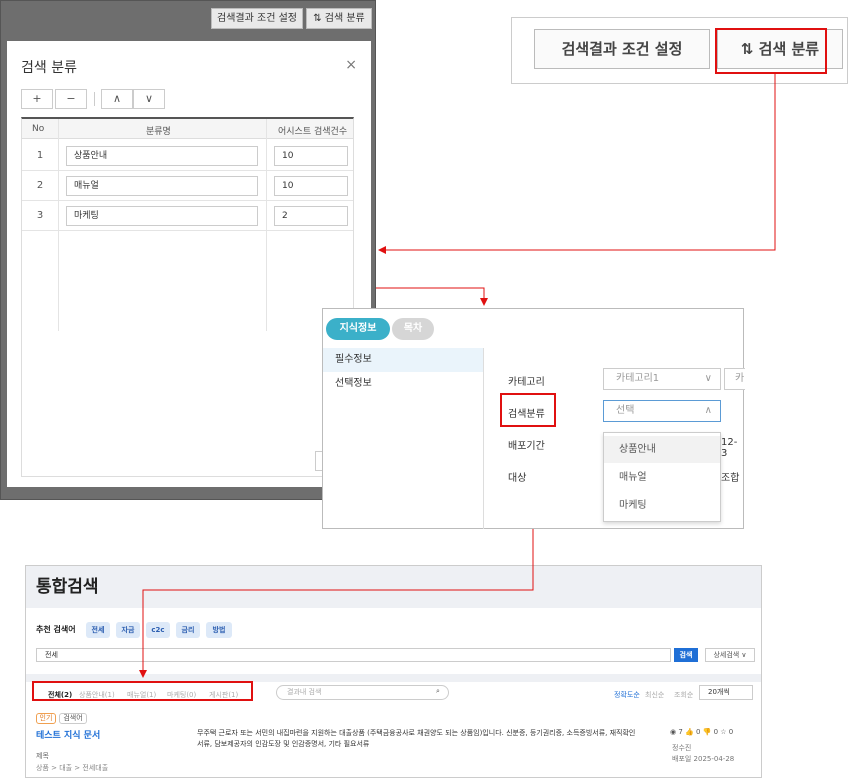  Describe the element at coordinates (432, 296) in the screenshot. I see `arrow-to-form` at that location.